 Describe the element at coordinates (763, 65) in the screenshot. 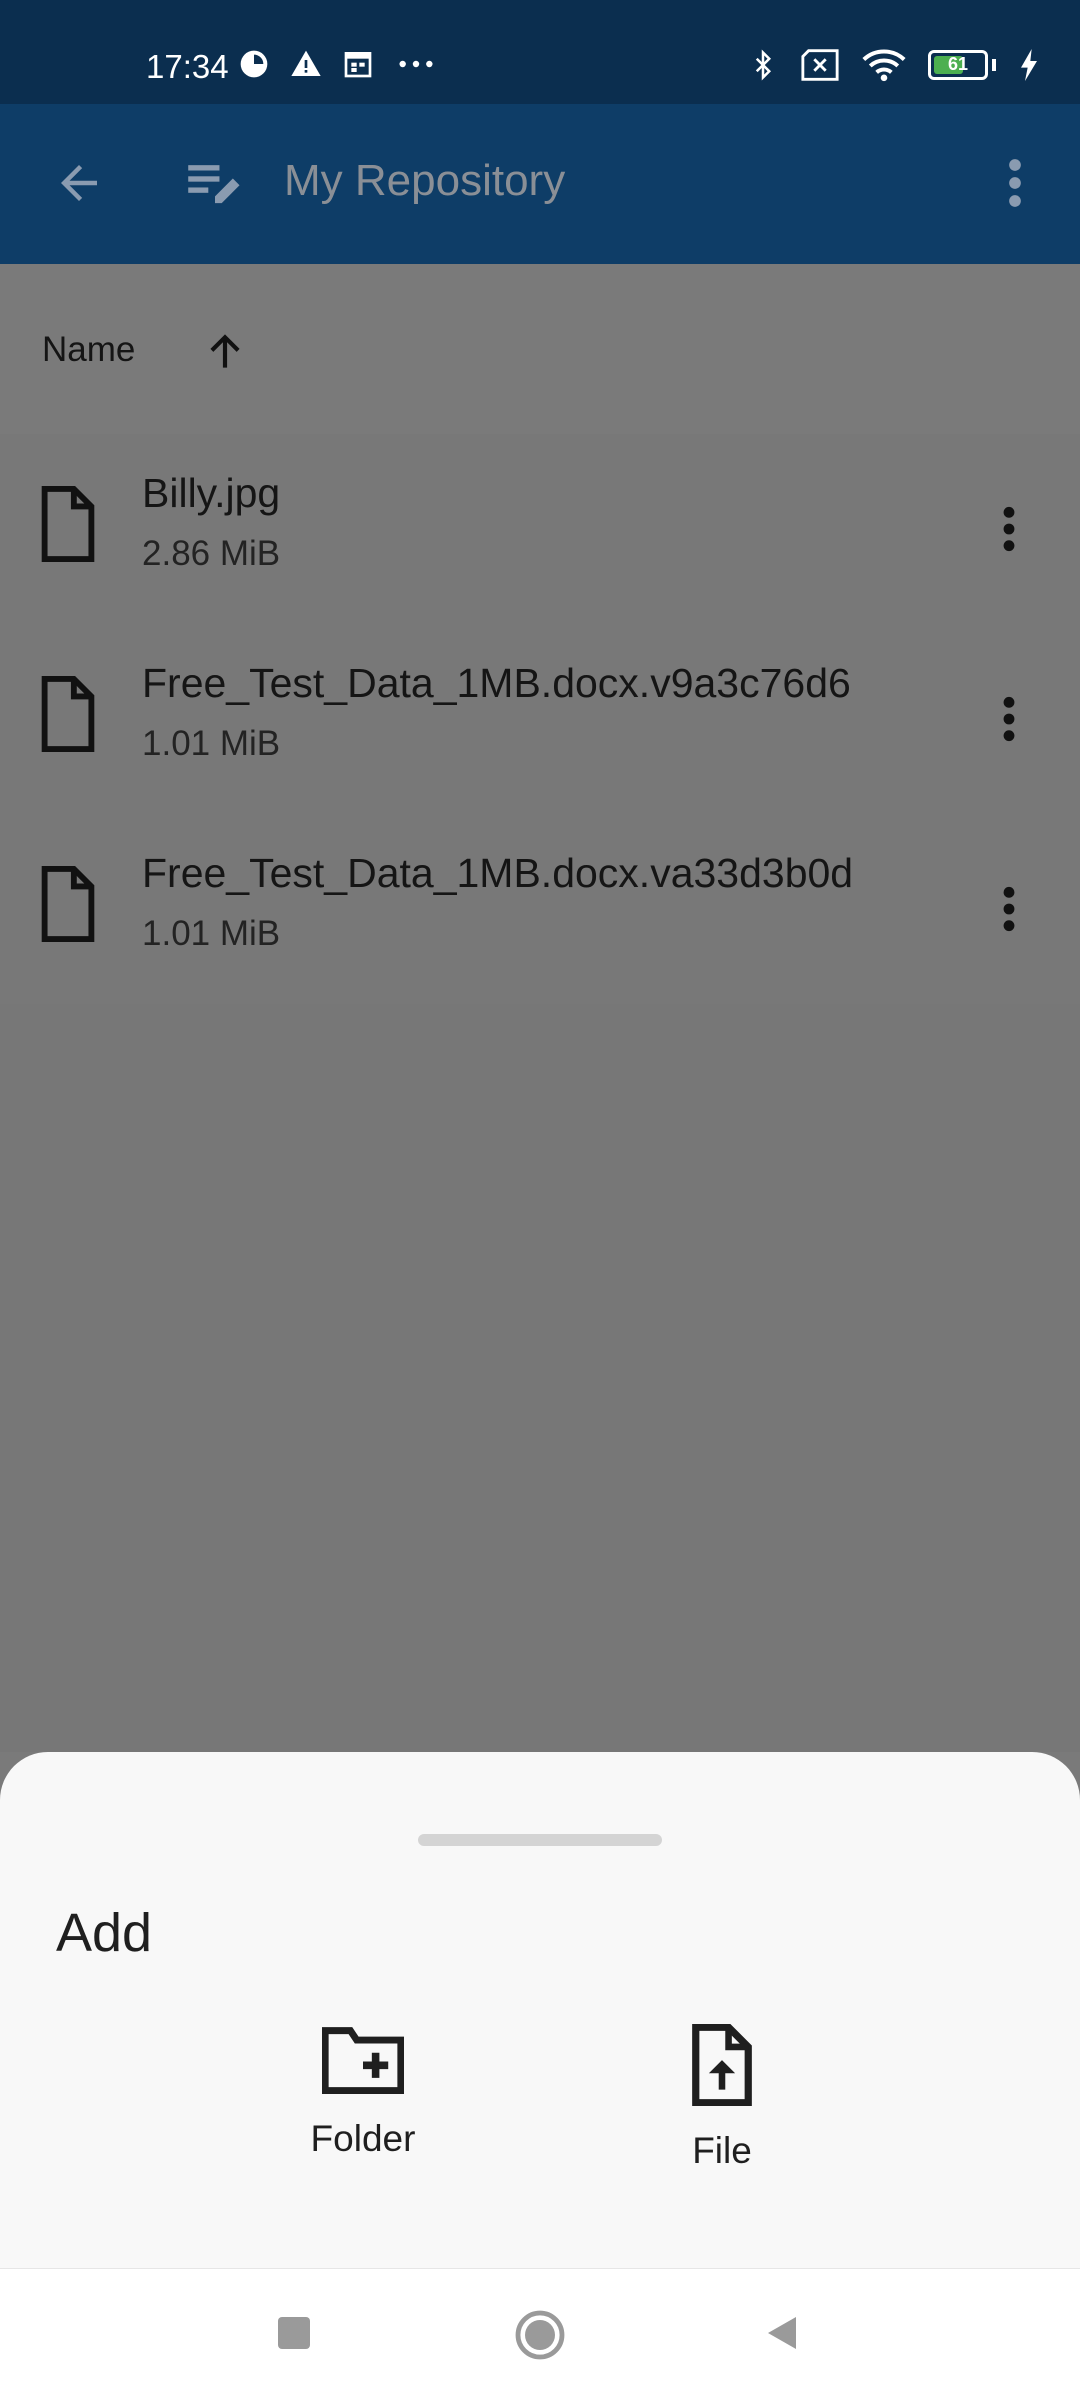

I see `bluetooth-icon` at that location.